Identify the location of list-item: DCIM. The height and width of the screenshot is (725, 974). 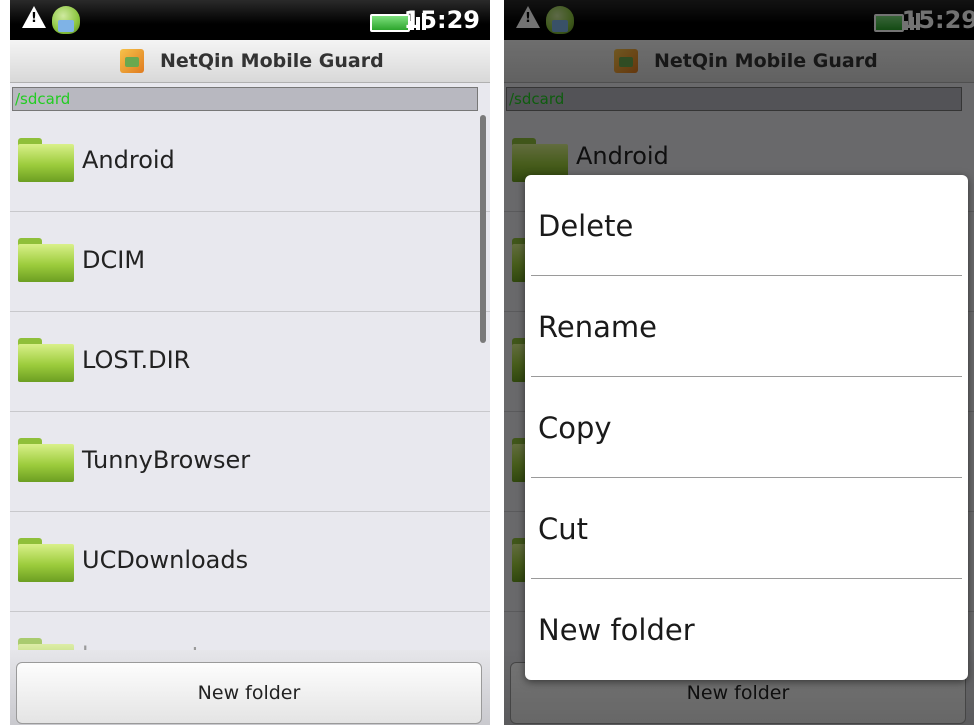
(250, 262).